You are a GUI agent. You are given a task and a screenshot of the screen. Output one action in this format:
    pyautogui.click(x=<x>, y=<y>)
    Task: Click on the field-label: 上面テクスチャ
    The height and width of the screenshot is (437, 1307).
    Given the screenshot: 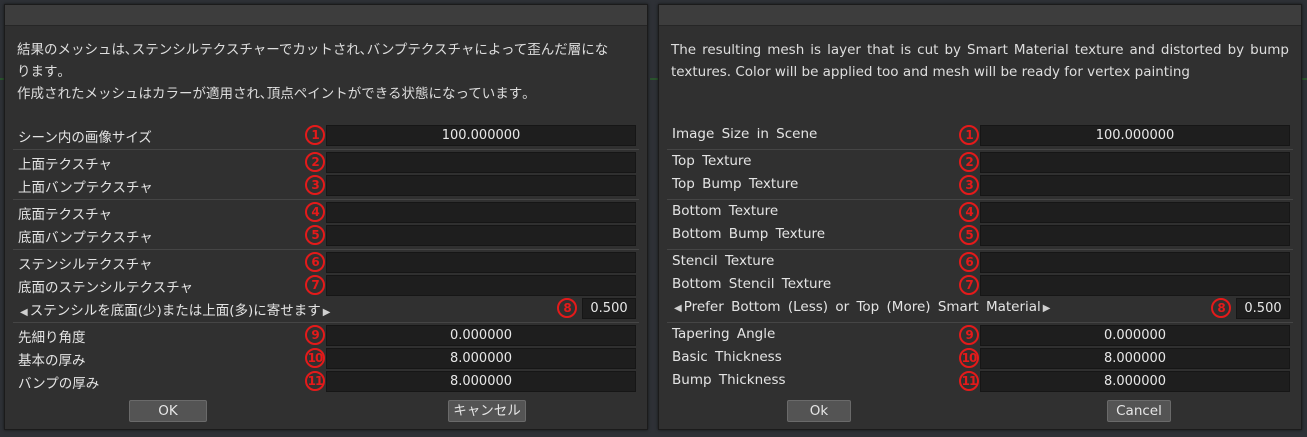 What is the action you would take?
    pyautogui.click(x=65, y=165)
    